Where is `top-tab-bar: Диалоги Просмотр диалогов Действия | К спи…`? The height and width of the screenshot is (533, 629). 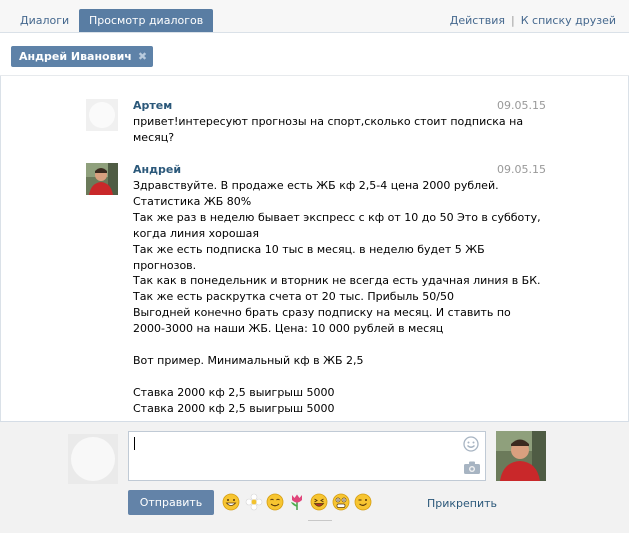
top-tab-bar: Диалоги Просмотр диалогов Действия | К спи… is located at coordinates (314, 16).